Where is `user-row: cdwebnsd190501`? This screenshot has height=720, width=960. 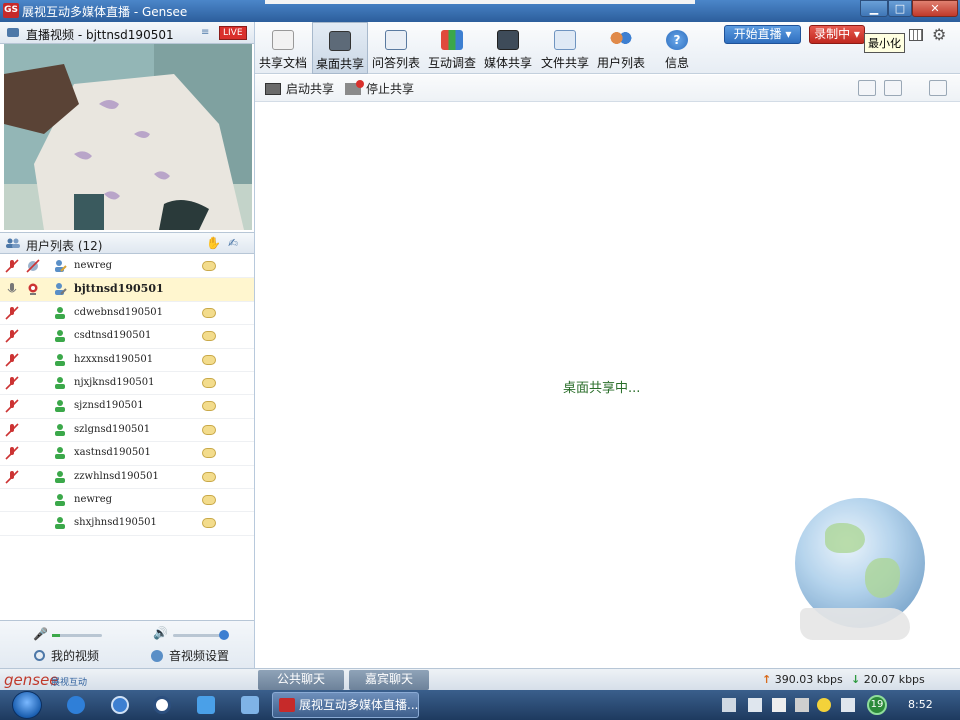
user-row: cdwebnsd190501 is located at coordinates (127, 314).